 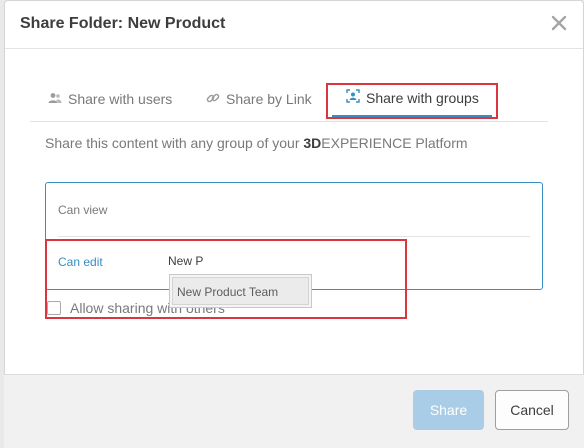 I want to click on group-suggestions-dropdown: New Product Team, so click(x=240, y=291).